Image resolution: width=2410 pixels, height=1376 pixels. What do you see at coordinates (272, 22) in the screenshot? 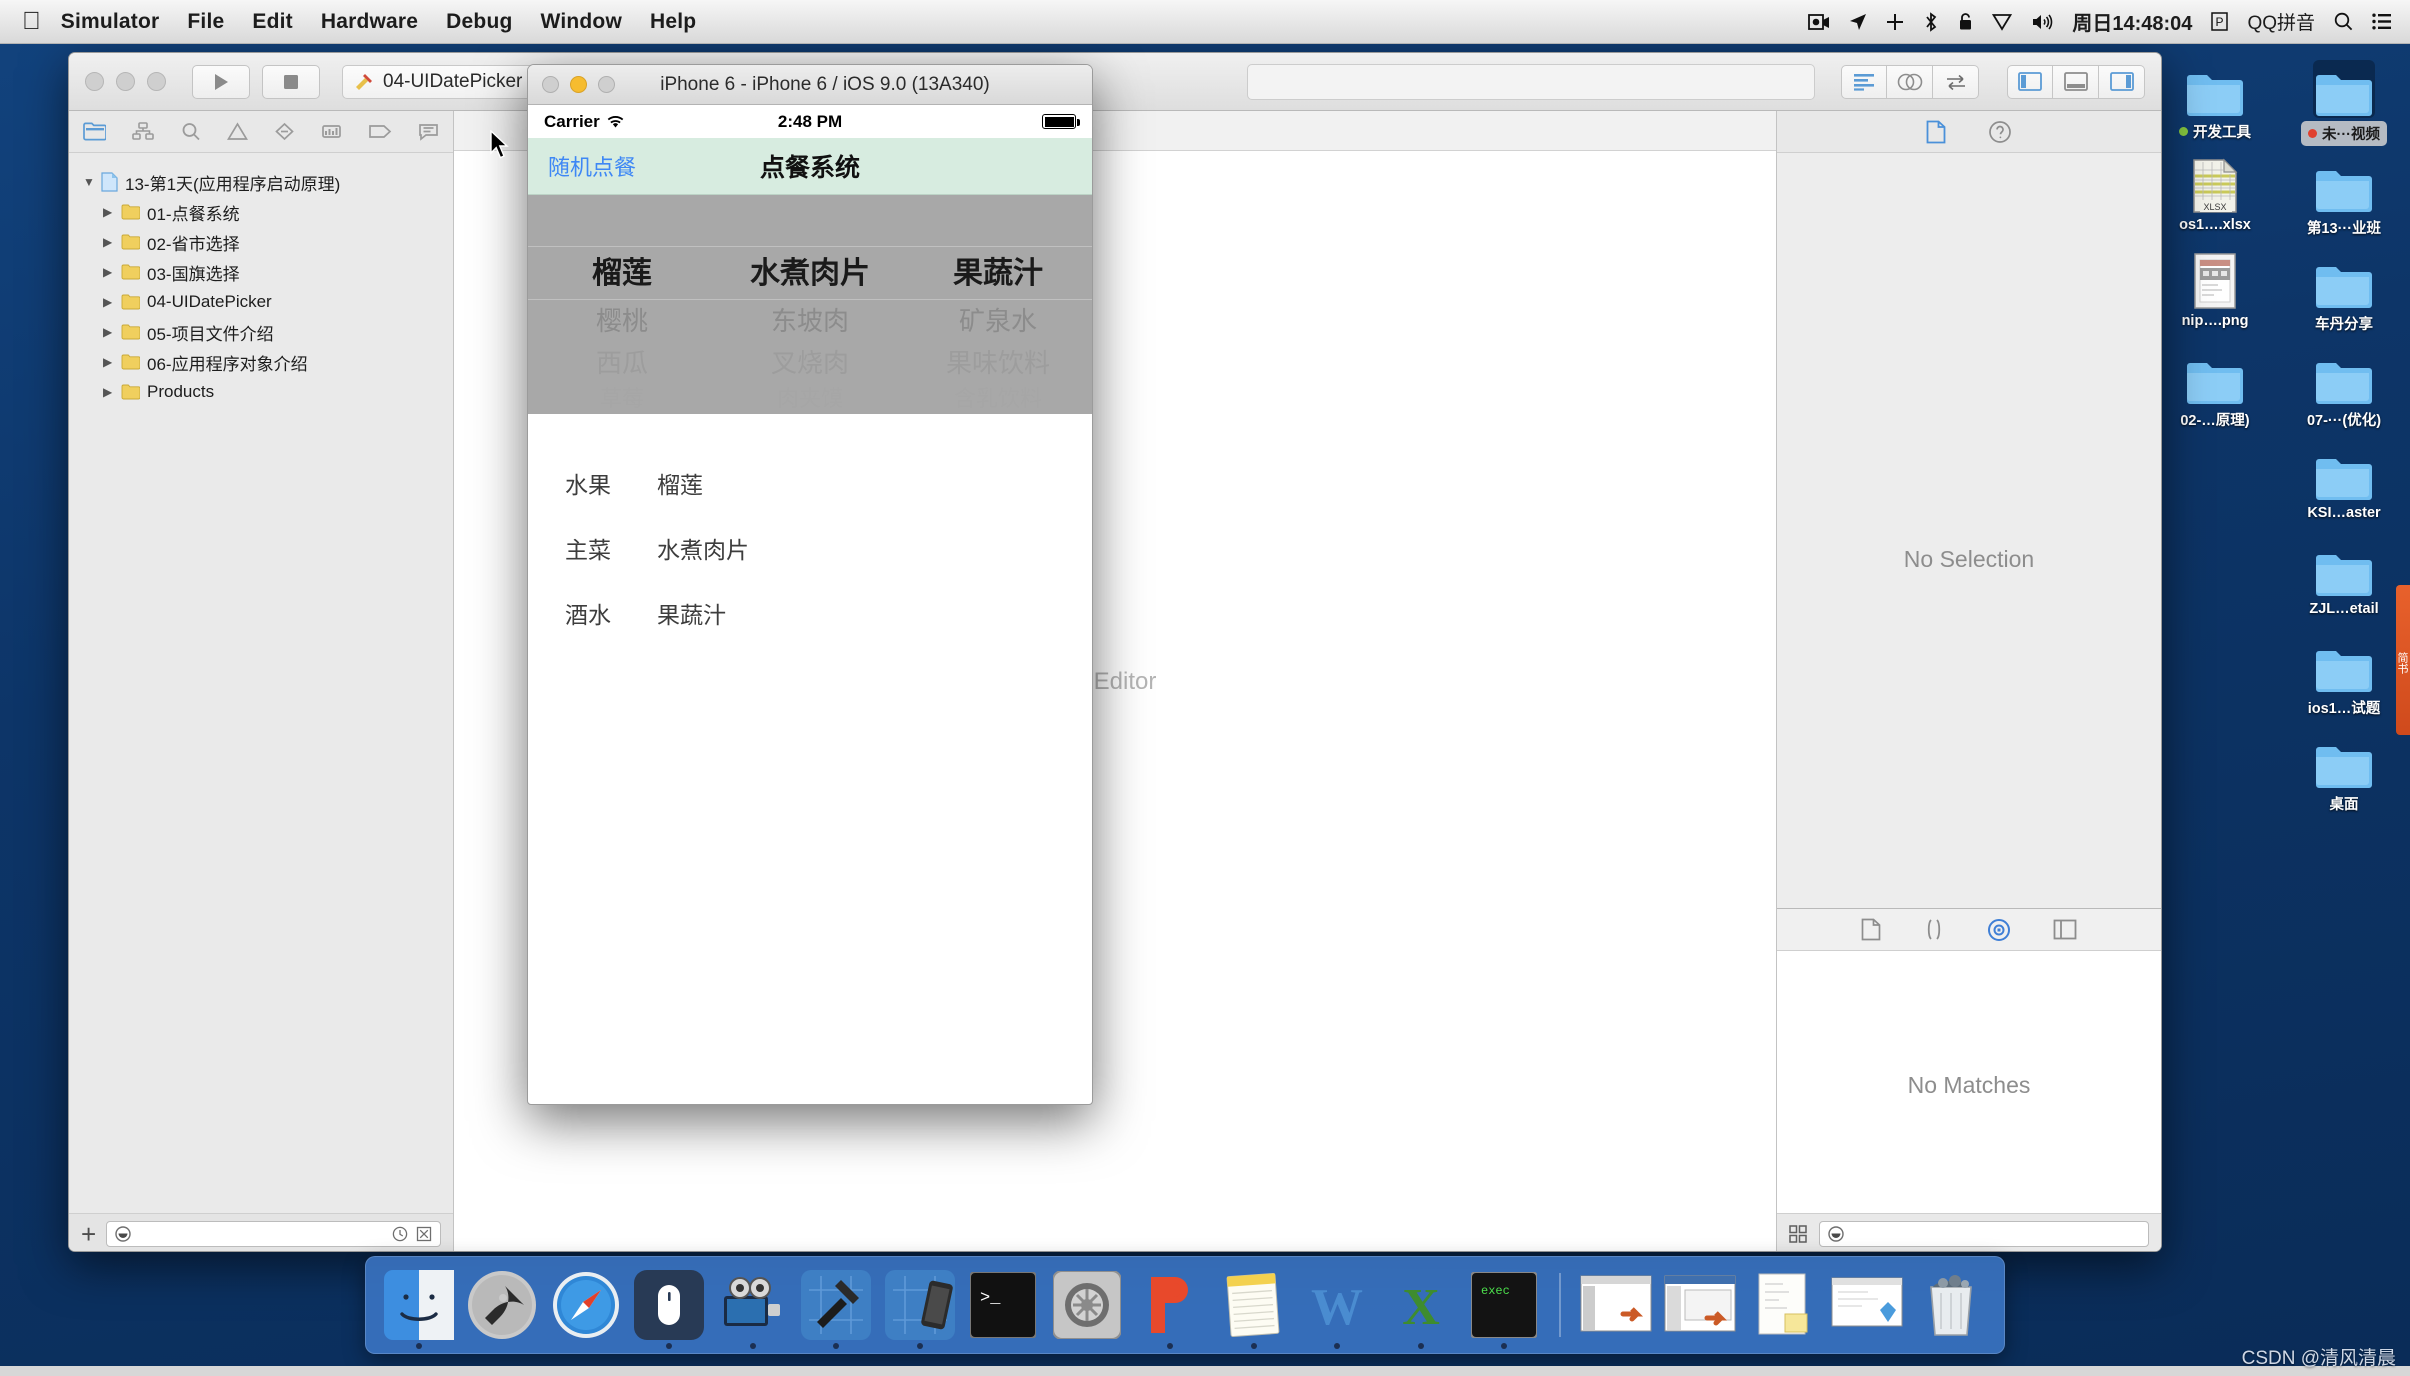
I see `menu-item-edit: Edit` at bounding box center [272, 22].